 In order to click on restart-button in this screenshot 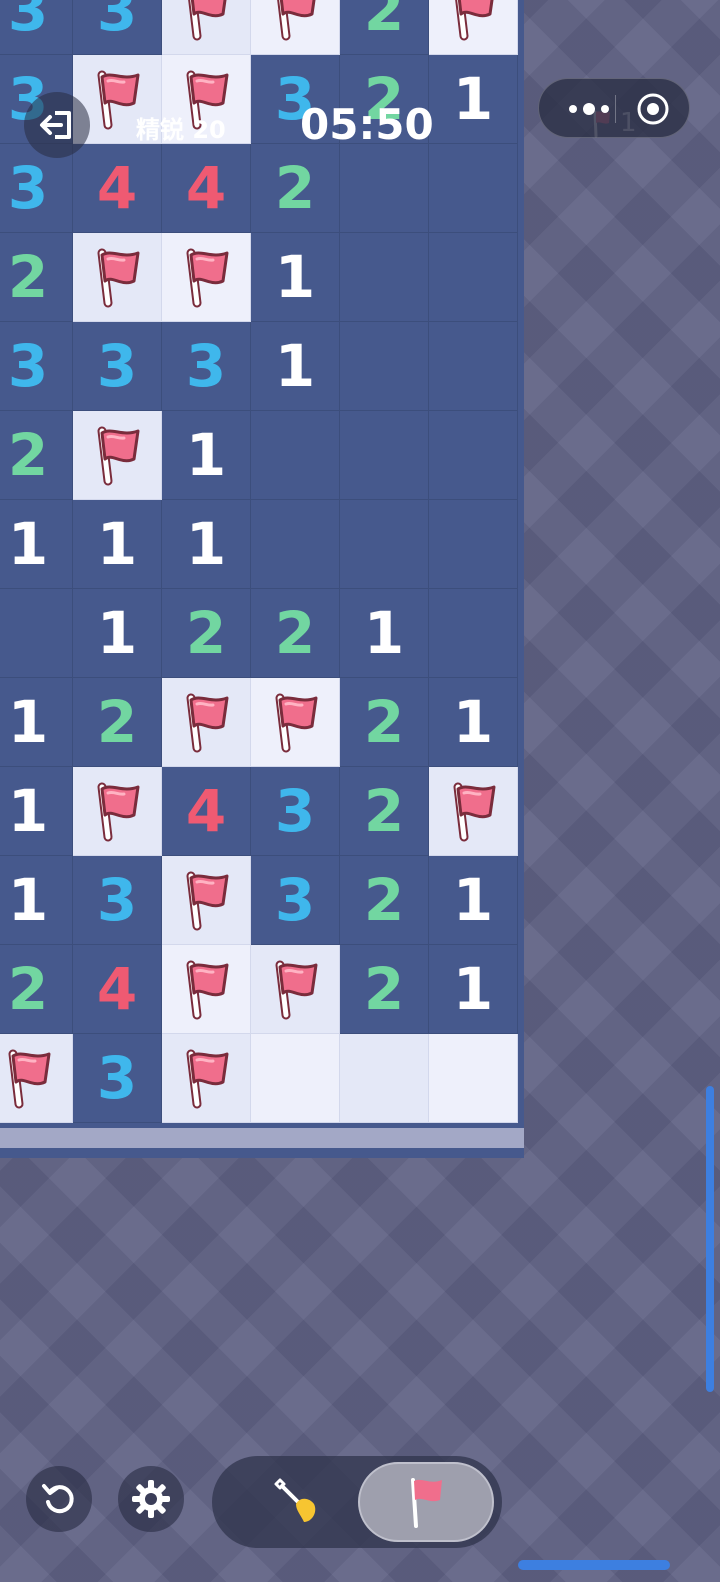, I will do `click(59, 1499)`.